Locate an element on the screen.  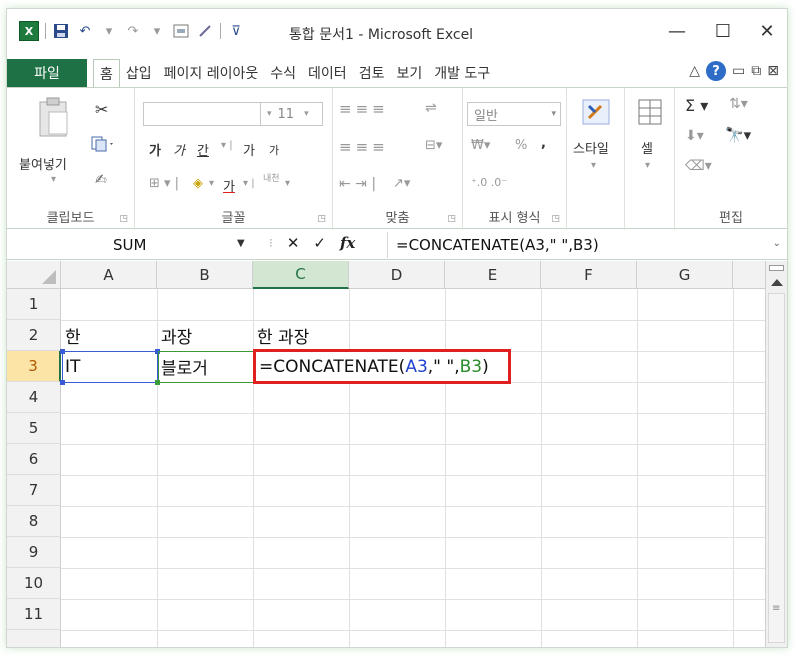
paste-dropdown-icon: ▾ is located at coordinates (53, 179).